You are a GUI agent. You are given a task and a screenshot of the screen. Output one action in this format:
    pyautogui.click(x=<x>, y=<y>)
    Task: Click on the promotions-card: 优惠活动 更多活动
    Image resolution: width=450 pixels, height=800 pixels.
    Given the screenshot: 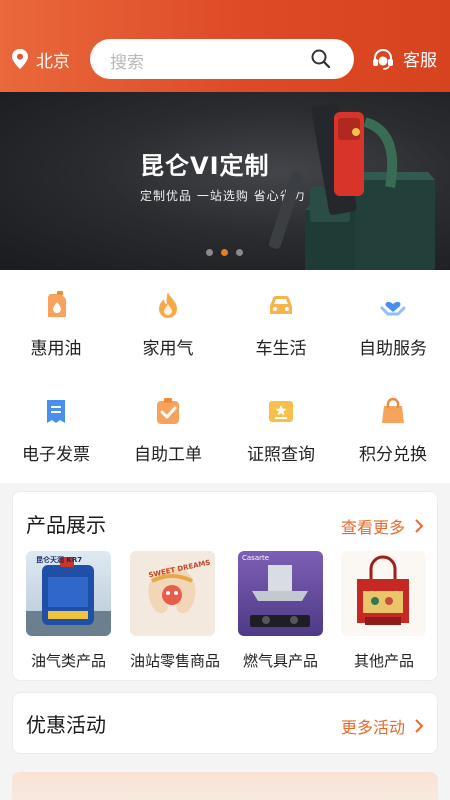 What is the action you would take?
    pyautogui.click(x=225, y=723)
    